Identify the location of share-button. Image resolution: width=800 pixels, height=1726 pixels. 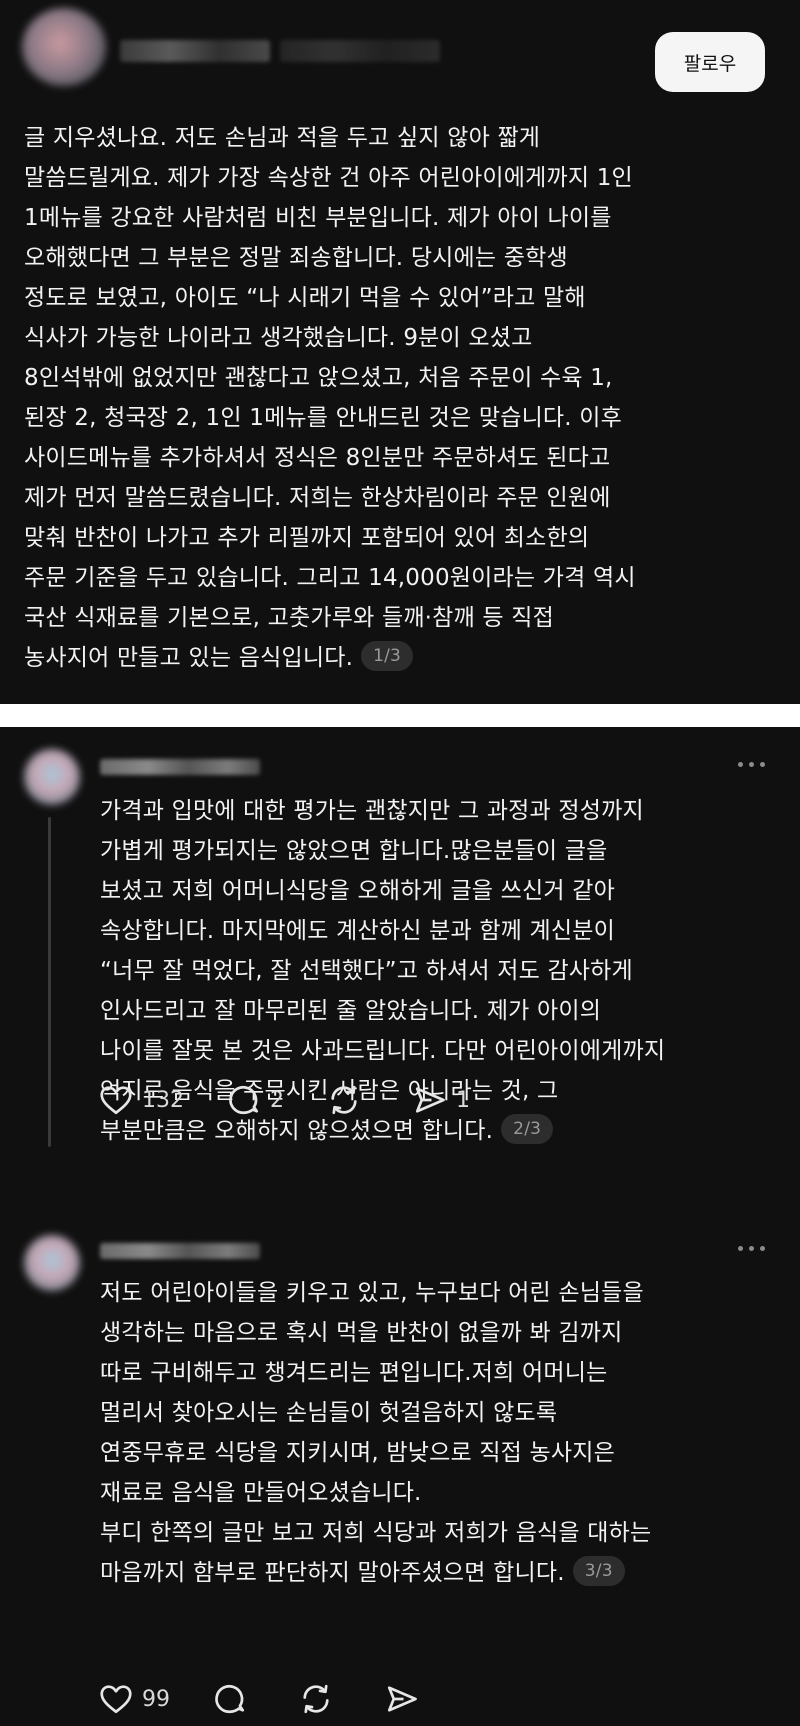
(406, 1699).